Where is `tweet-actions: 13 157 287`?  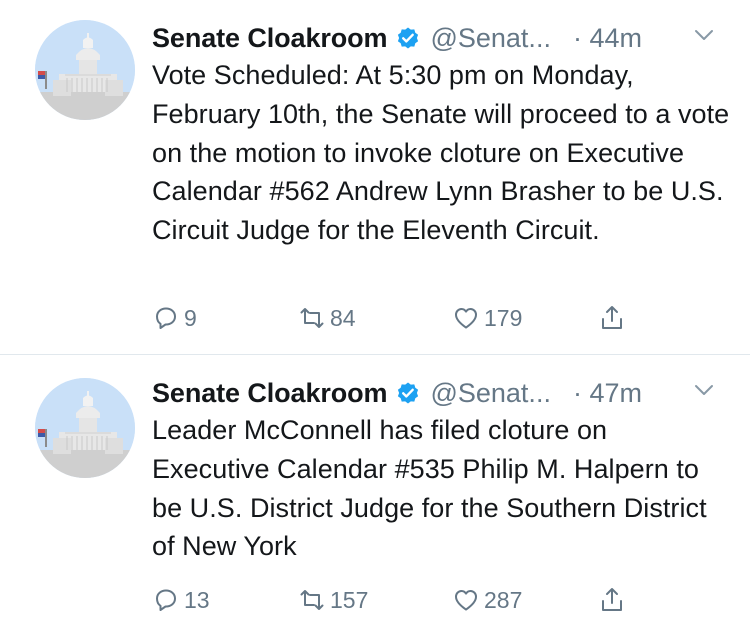 tweet-actions: 13 157 287 is located at coordinates (402, 600).